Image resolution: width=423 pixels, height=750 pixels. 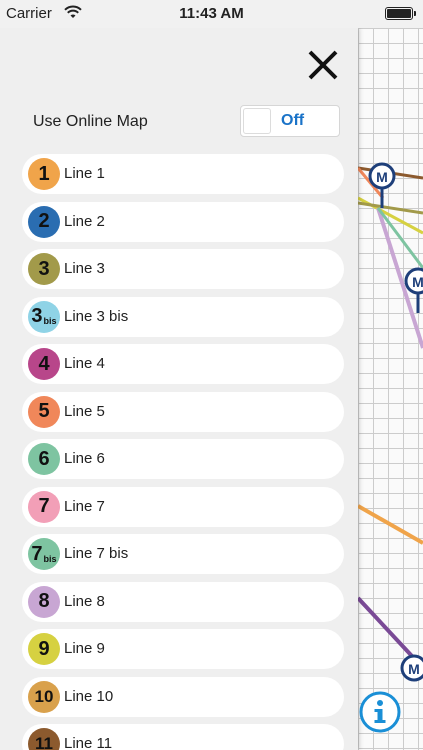 I want to click on line-badge-icon: 3 bis, so click(x=44, y=316).